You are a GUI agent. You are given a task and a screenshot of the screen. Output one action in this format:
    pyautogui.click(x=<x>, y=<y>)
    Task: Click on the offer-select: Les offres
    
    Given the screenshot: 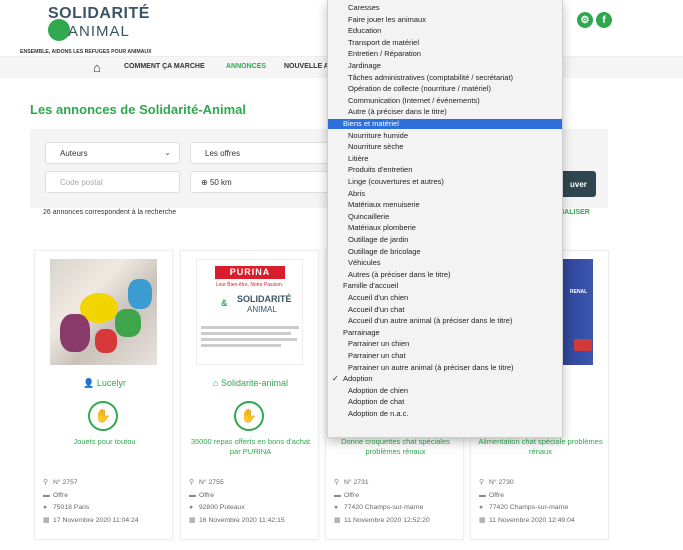 What is the action you would take?
    pyautogui.click(x=260, y=153)
    